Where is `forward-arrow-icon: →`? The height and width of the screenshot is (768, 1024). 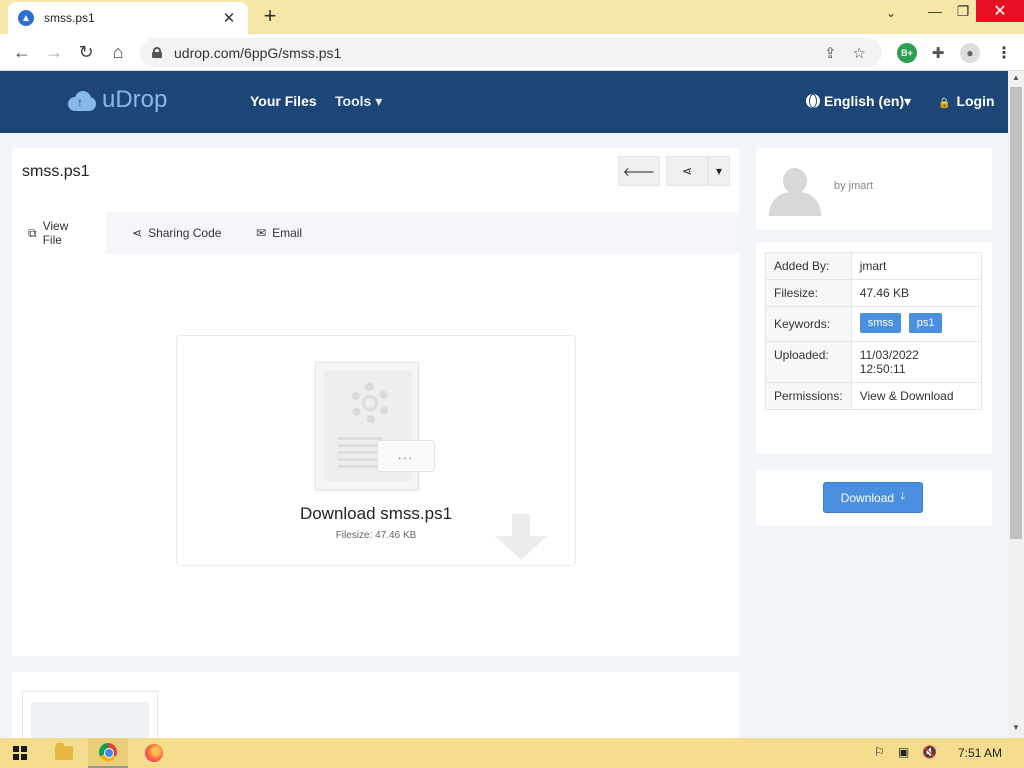
forward-arrow-icon: → is located at coordinates (54, 52).